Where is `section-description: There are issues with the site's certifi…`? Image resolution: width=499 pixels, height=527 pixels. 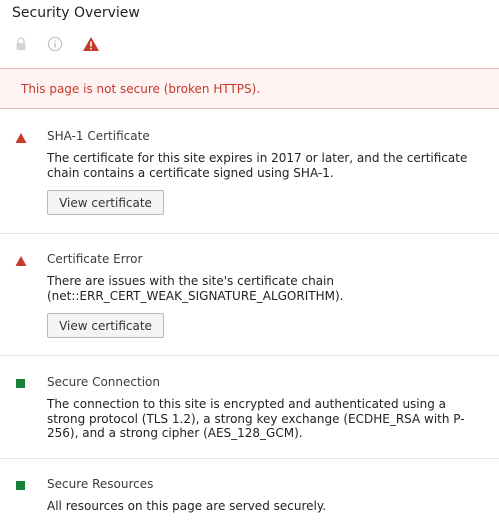
section-description: There are issues with the site's certifi… is located at coordinates (195, 288).